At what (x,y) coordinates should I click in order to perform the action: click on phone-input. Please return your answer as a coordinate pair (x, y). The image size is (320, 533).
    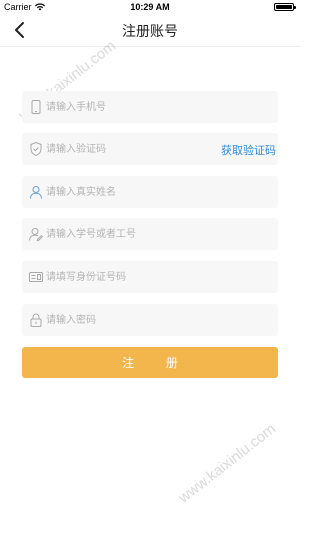
    Looking at the image, I should click on (126, 107).